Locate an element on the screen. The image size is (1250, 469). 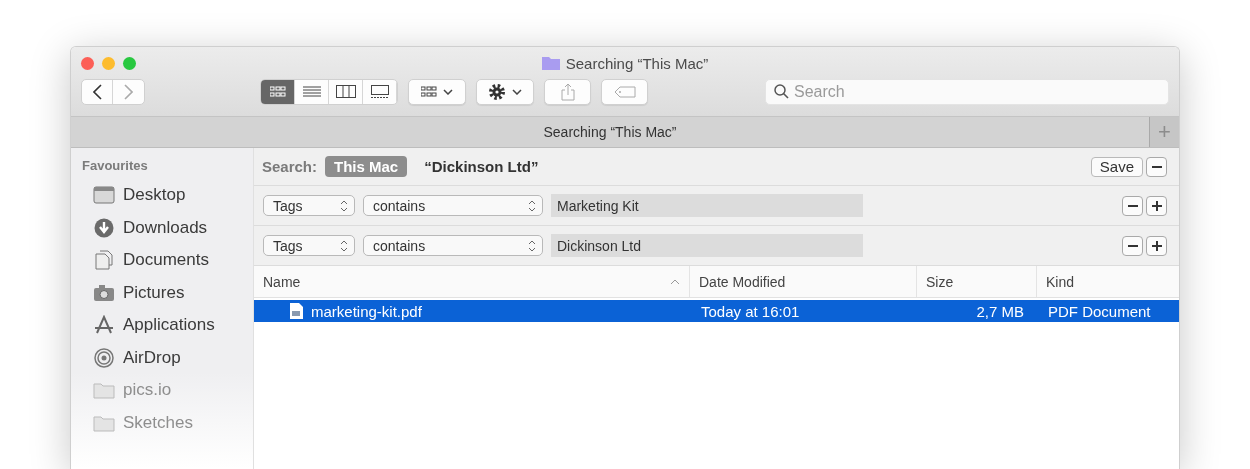
search-icon is located at coordinates (781, 91).